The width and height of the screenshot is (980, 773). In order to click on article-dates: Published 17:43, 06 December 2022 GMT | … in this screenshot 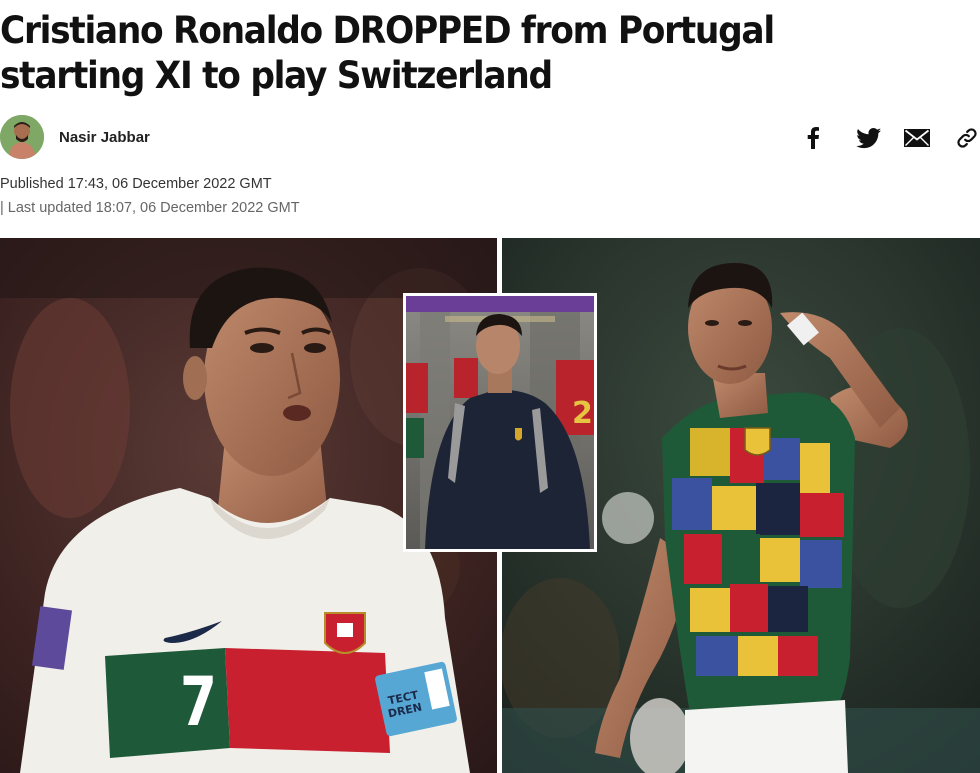, I will do `click(150, 196)`.